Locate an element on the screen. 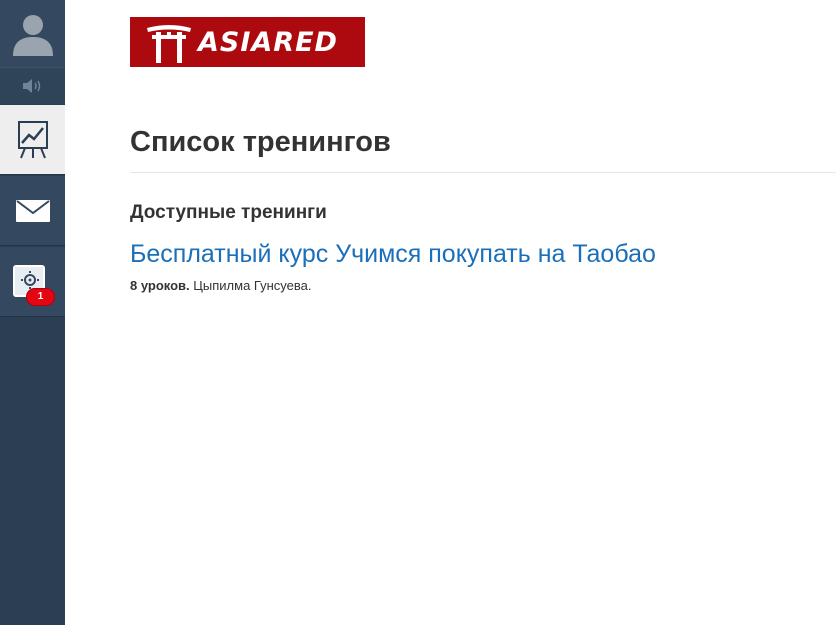 The width and height of the screenshot is (836, 625). site-logo: ASIARED is located at coordinates (247, 42).